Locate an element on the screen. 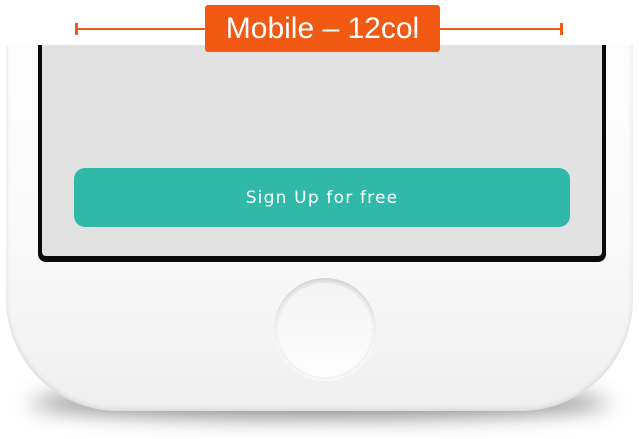 Image resolution: width=639 pixels, height=439 pixels. measure-right-tick is located at coordinates (561, 29).